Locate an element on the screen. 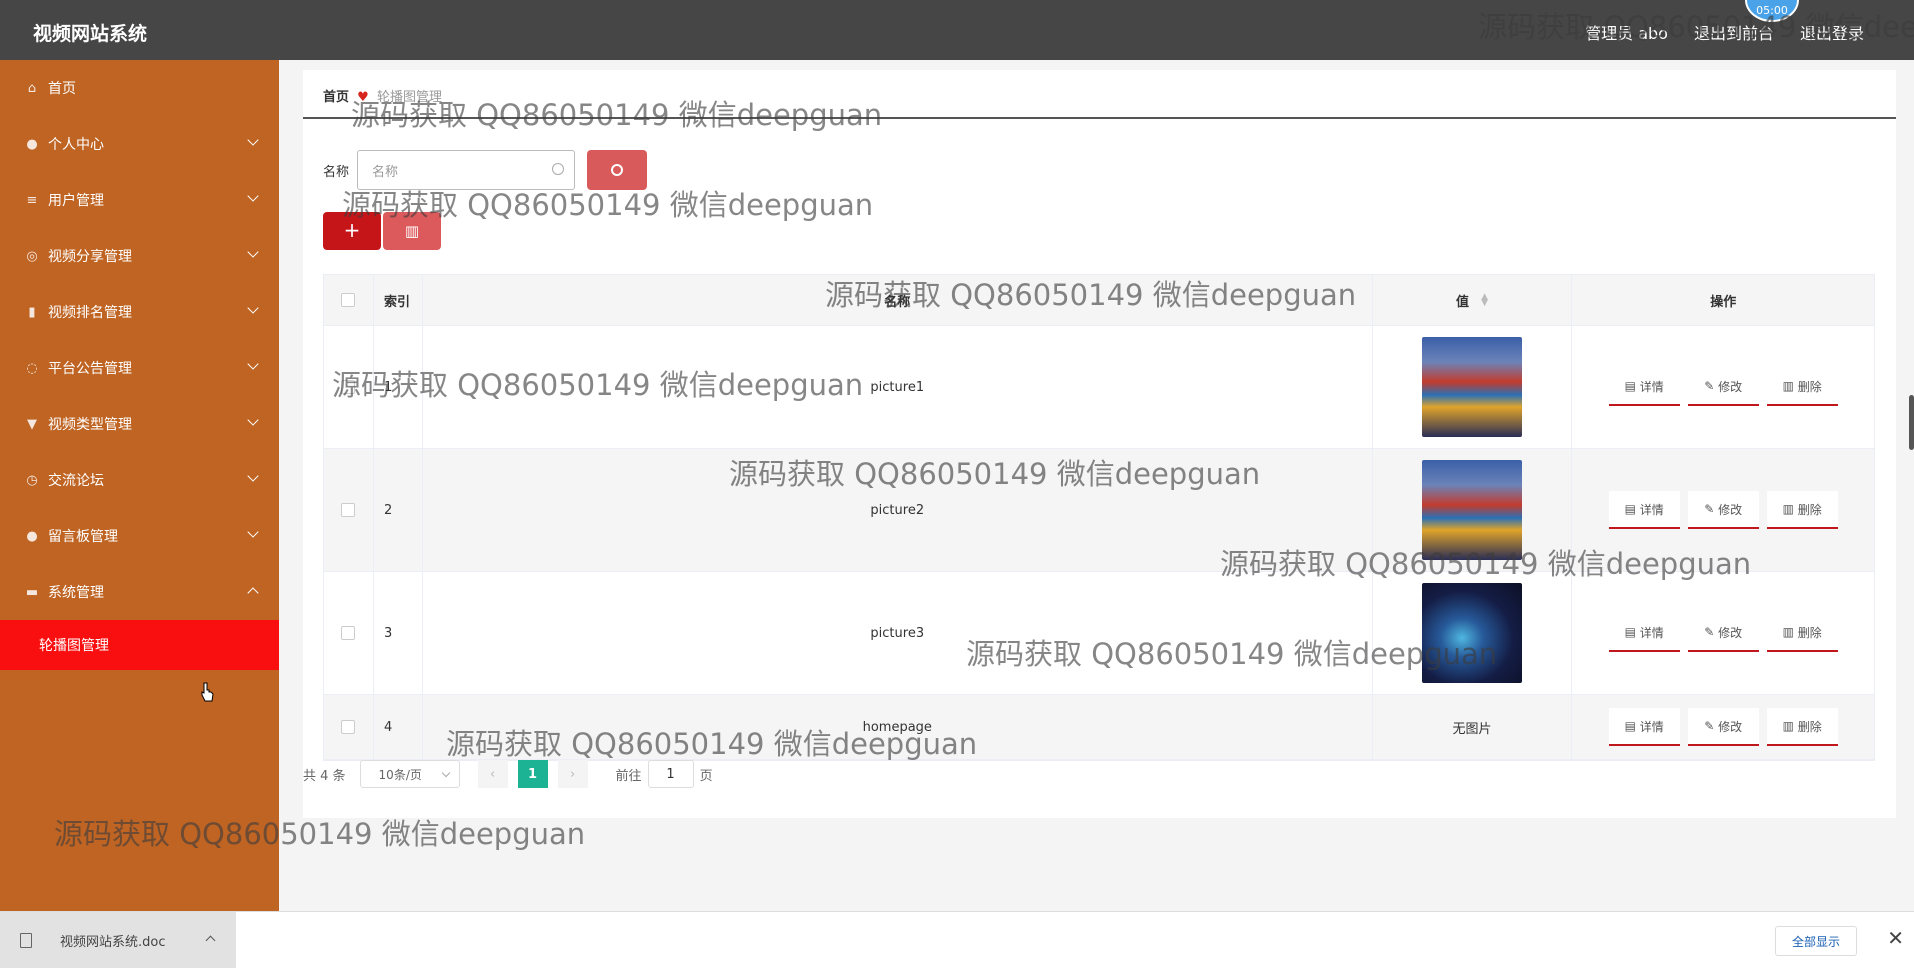  mouse-cursor-icon is located at coordinates (207, 692).